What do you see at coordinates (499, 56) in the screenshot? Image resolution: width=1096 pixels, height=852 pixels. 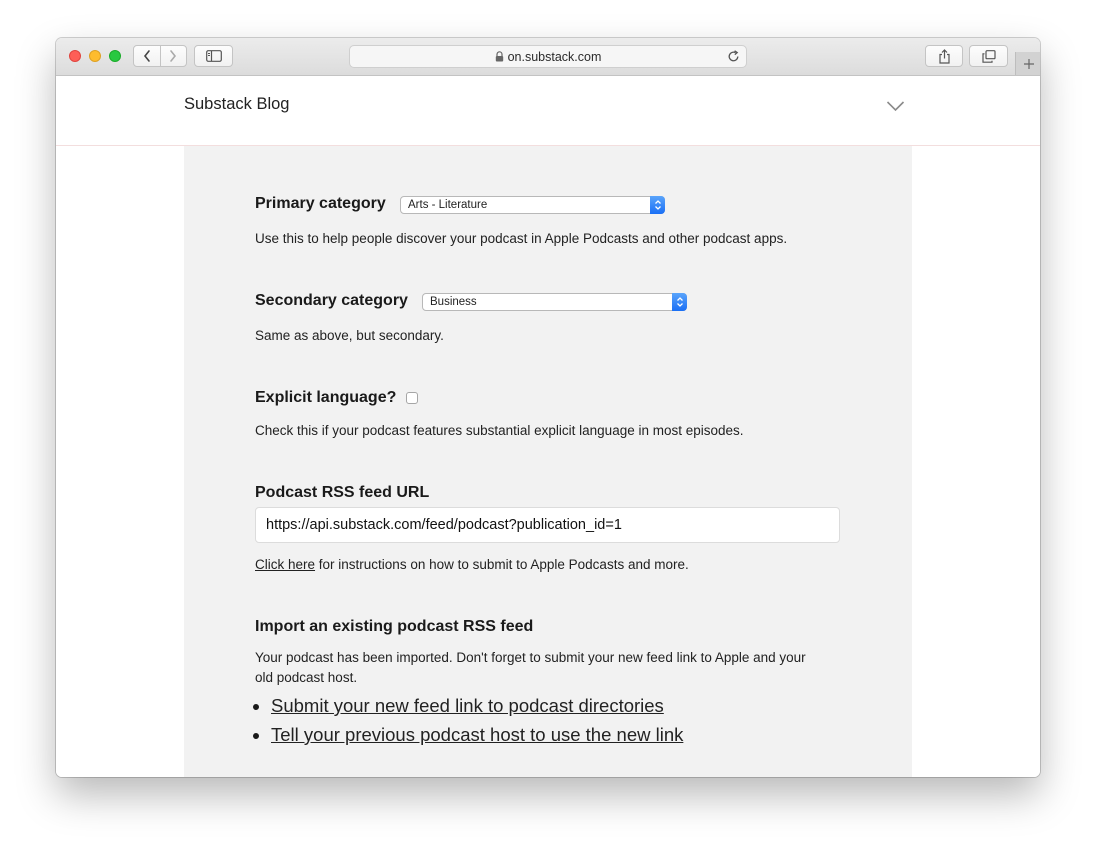 I see `lock-icon` at bounding box center [499, 56].